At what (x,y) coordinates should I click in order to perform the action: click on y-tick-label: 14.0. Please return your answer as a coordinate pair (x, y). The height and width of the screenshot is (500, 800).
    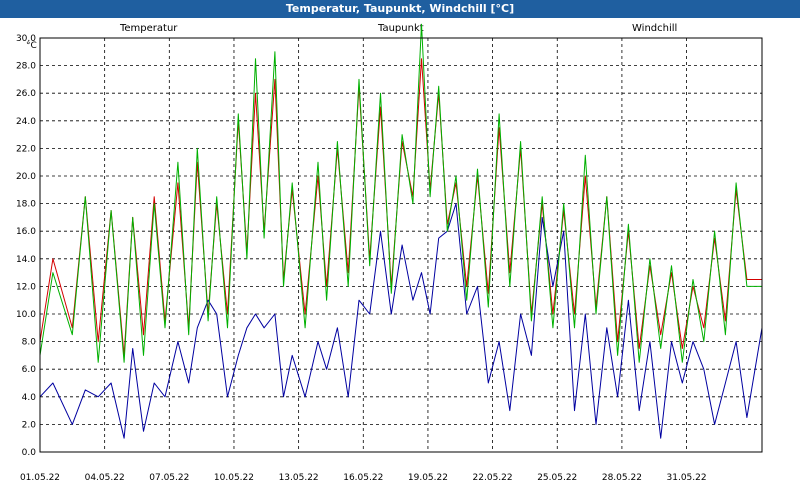
    Looking at the image, I should click on (26, 260).